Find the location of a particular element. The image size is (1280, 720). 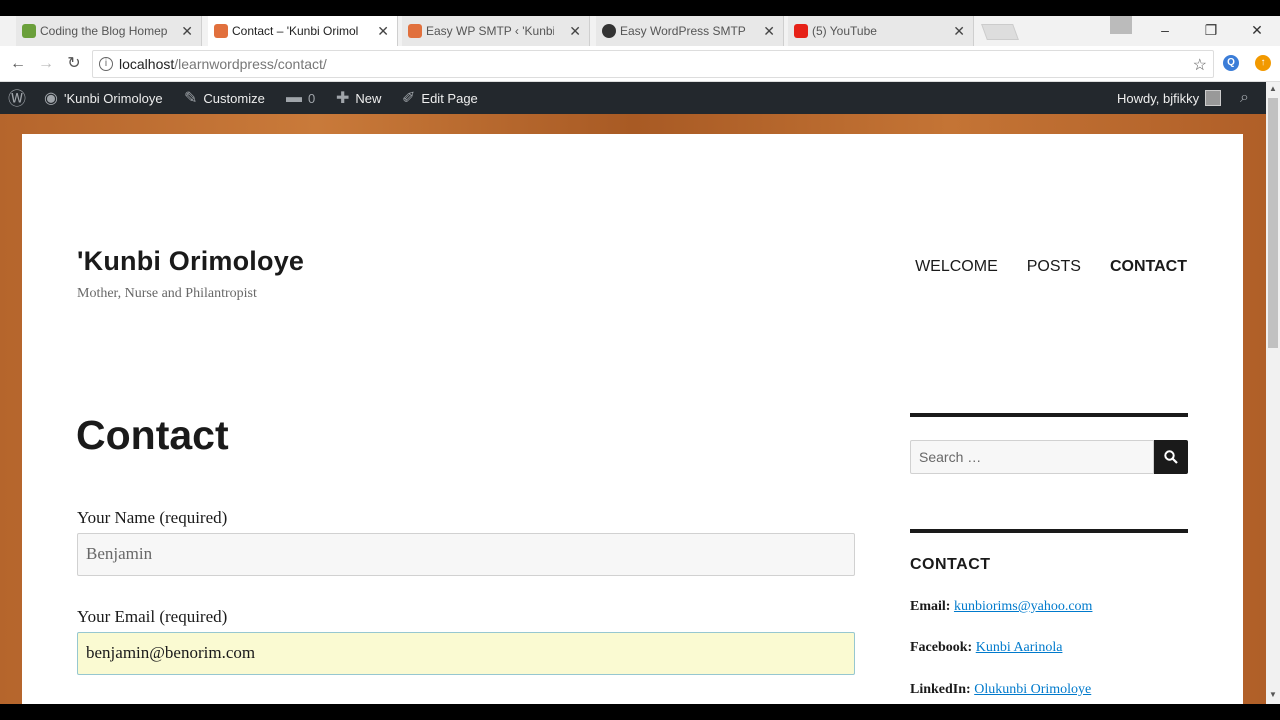

url-path: /learnwordpress/contact/ is located at coordinates (250, 64).